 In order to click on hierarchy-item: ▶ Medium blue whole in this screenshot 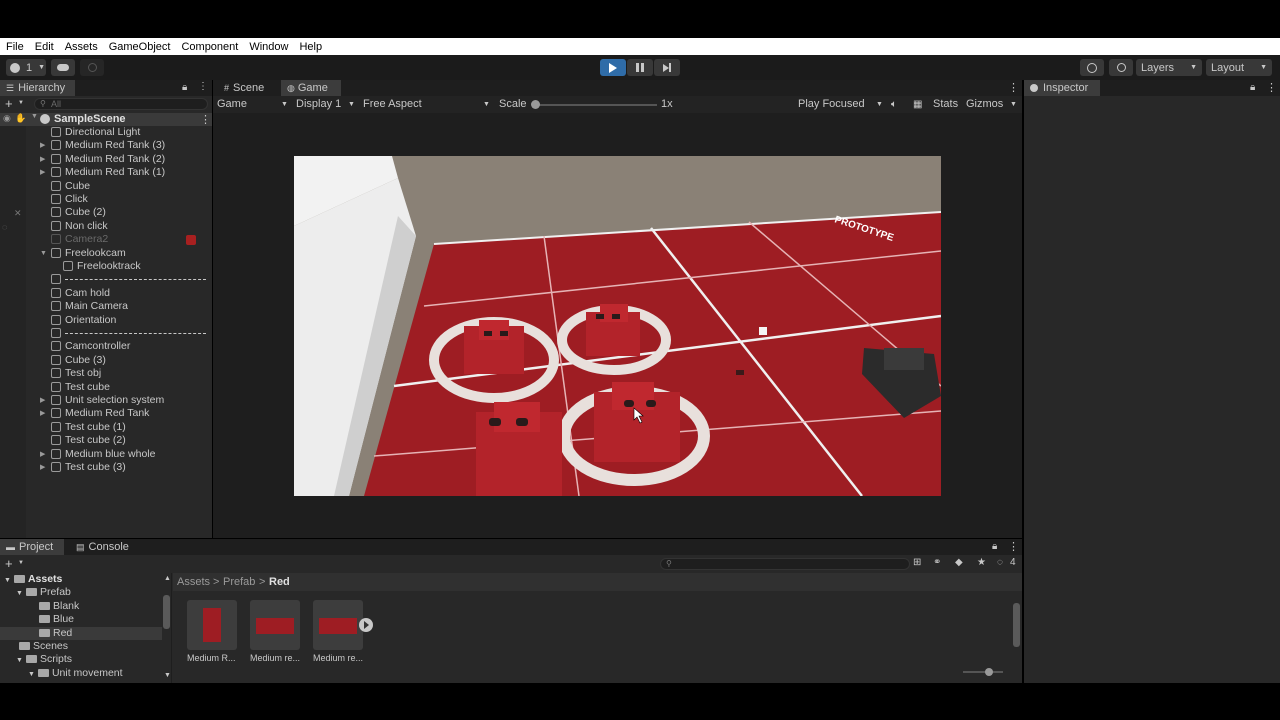, I will do `click(106, 454)`.